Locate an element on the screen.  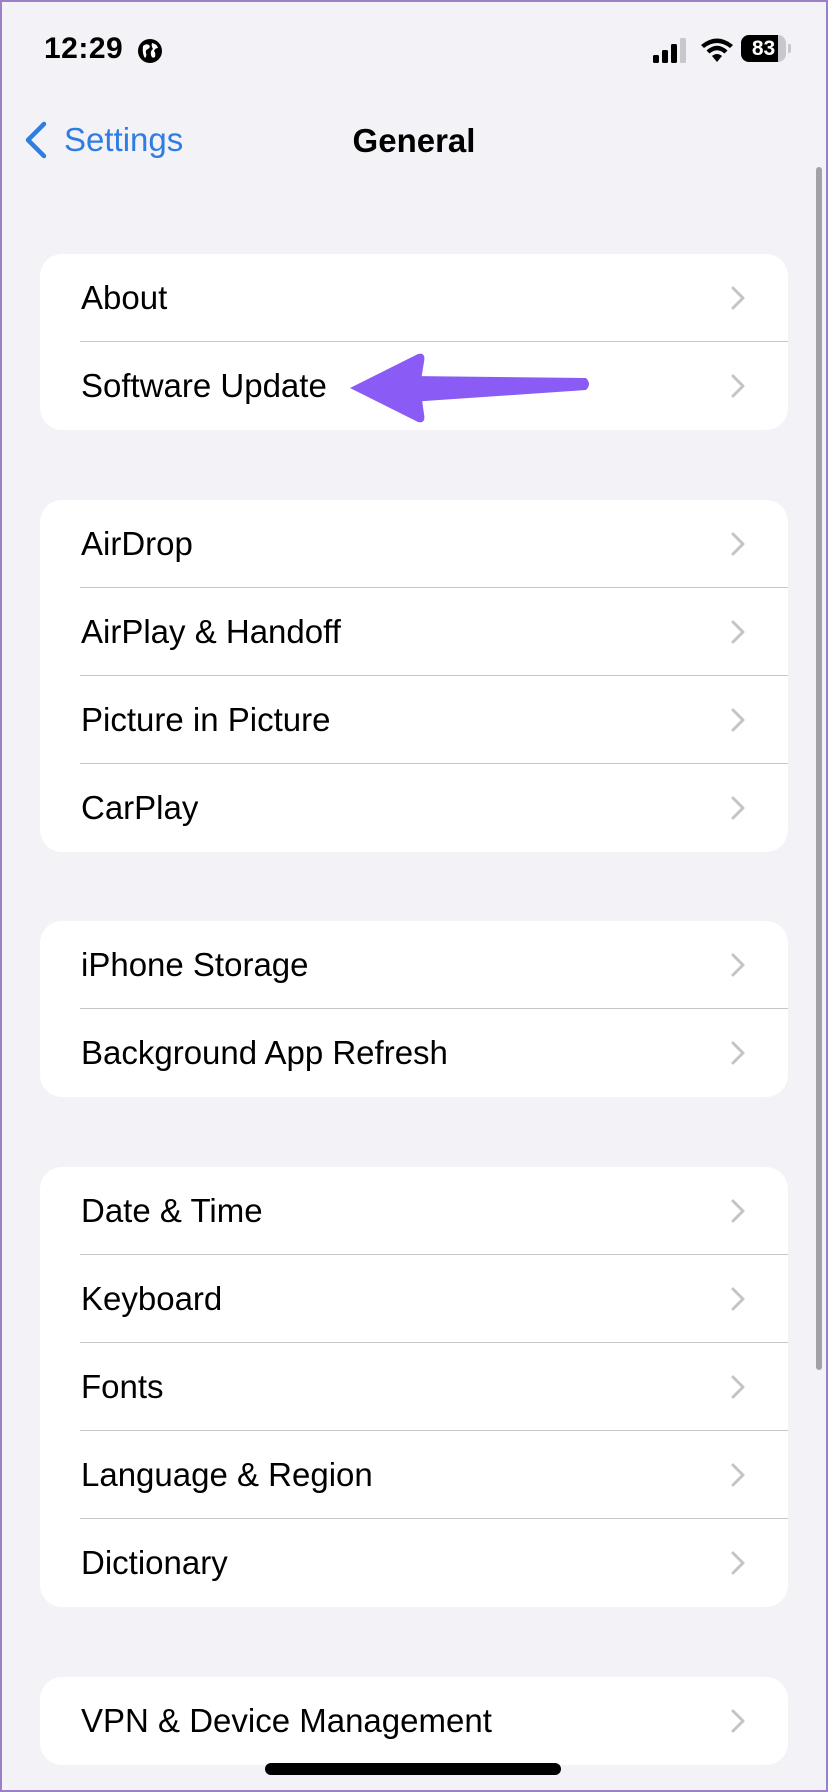
row-keyboard: Keyboard is located at coordinates (414, 1299).